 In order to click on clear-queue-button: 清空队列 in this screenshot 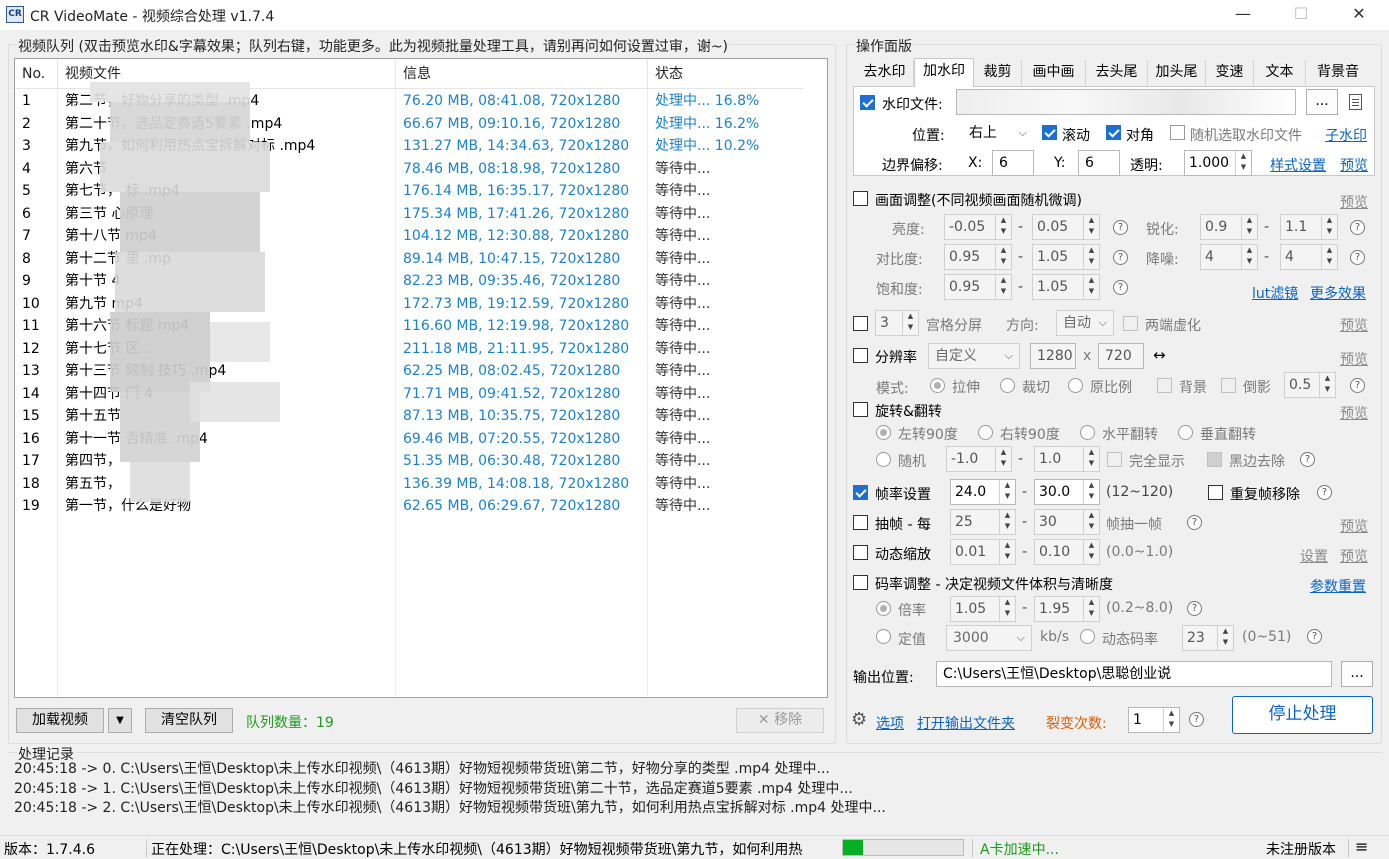, I will do `click(189, 720)`.